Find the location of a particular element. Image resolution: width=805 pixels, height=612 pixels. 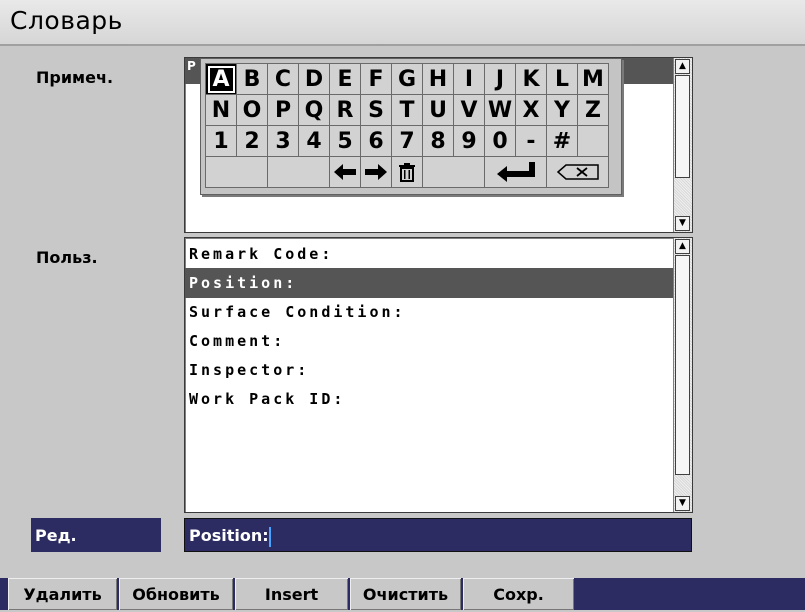

list-item: Position: is located at coordinates (429, 283).